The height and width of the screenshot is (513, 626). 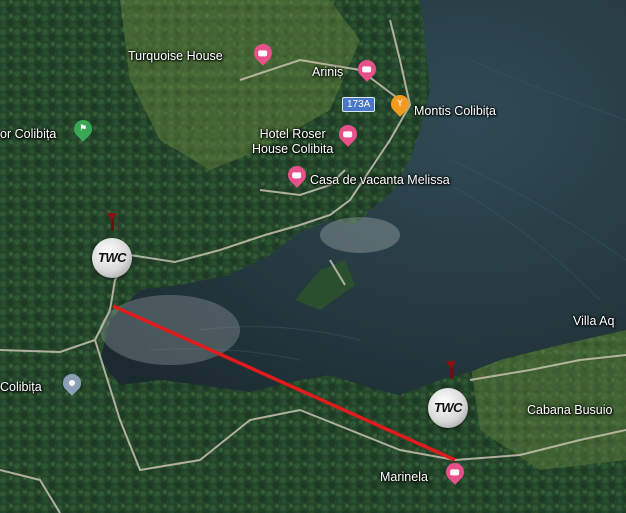 What do you see at coordinates (404, 477) in the screenshot?
I see `place-label-marinela: Marinela` at bounding box center [404, 477].